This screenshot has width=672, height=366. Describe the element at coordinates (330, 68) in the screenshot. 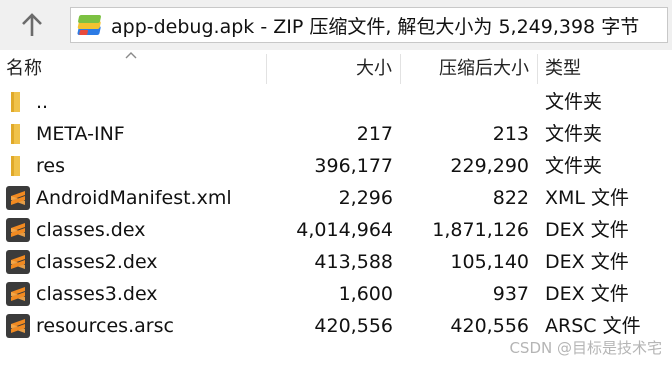

I see `column-header-size: 大小` at that location.